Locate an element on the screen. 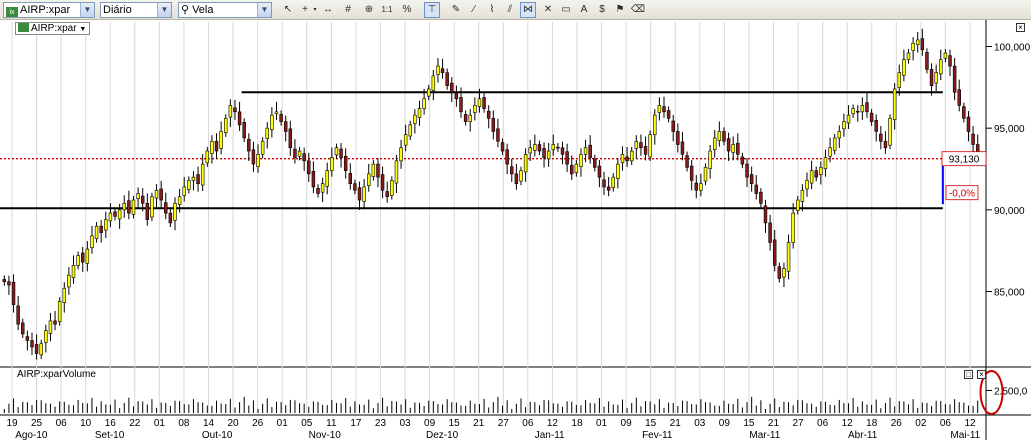  eraser-icon: ⌫ is located at coordinates (638, 10).